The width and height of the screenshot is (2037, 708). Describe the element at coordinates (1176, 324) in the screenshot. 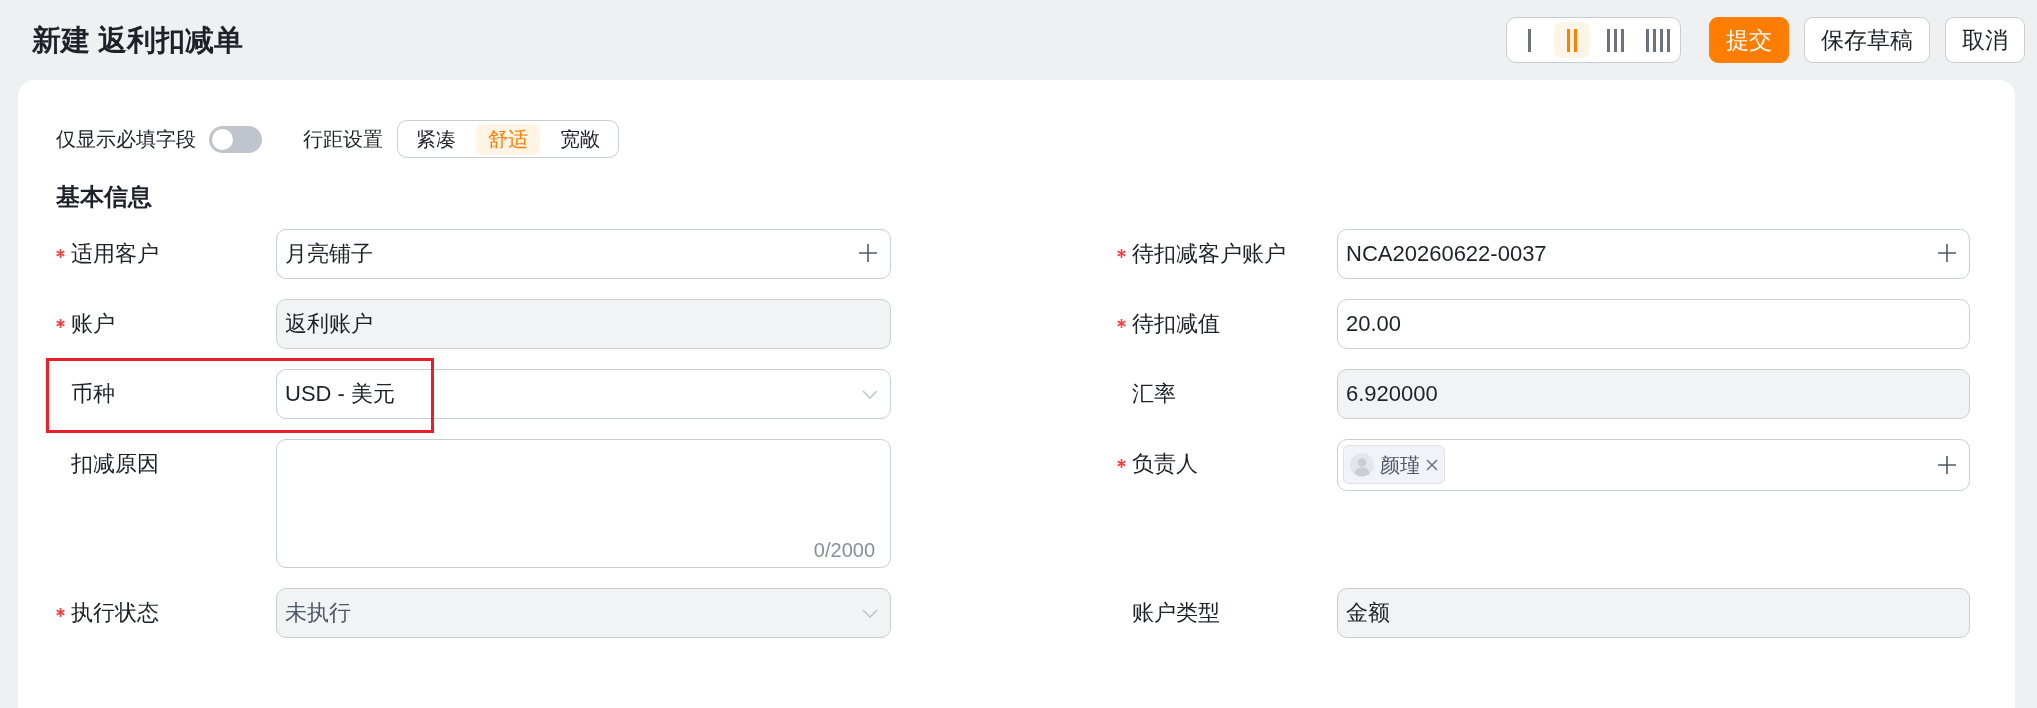

I see `field-label: 待扣减值` at that location.